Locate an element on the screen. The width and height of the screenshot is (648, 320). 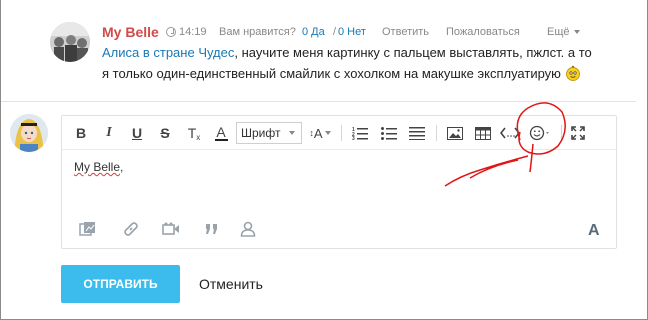
underline-button: U is located at coordinates (137, 133).